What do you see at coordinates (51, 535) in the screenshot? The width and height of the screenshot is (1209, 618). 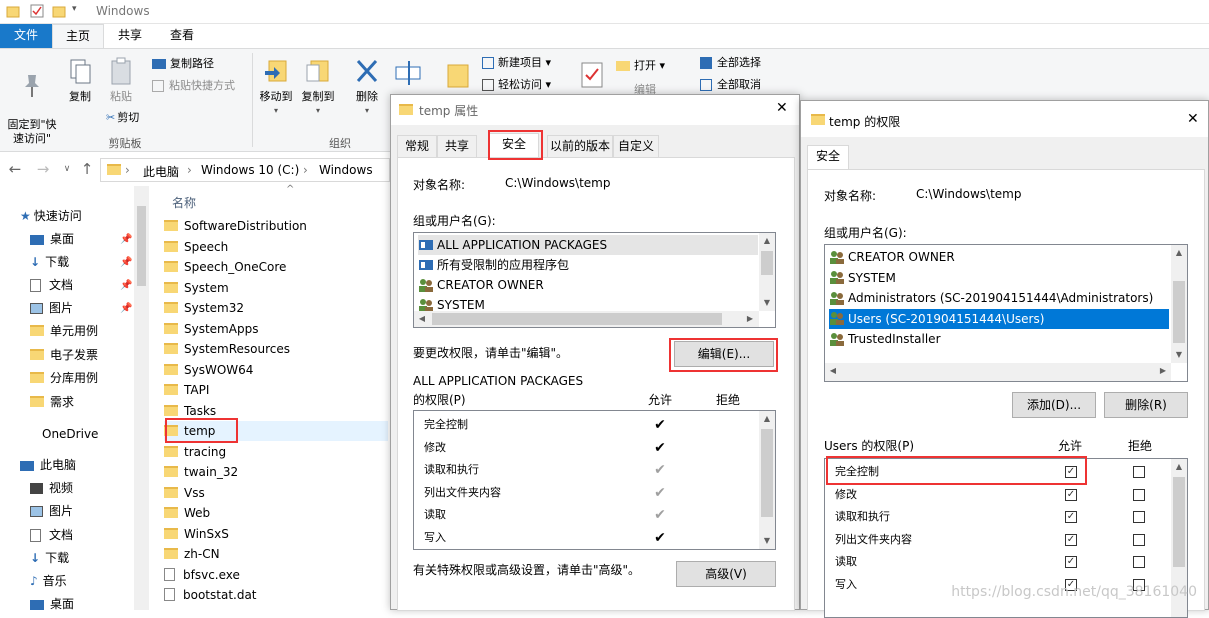 I see `nav-documents2: 文档` at bounding box center [51, 535].